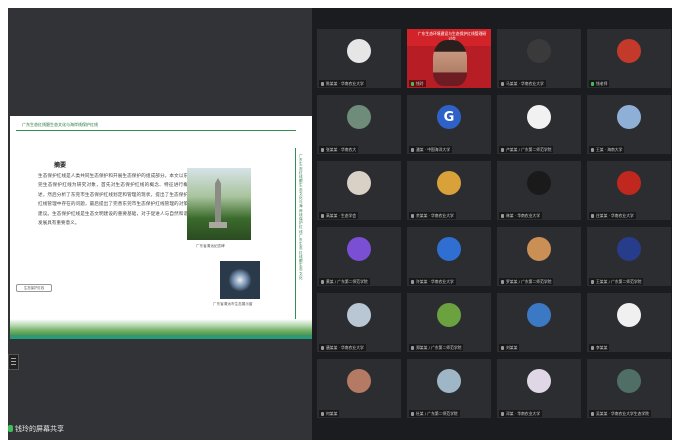 The width and height of the screenshot is (673, 442). I want to click on speaker-video, so click(450, 63).